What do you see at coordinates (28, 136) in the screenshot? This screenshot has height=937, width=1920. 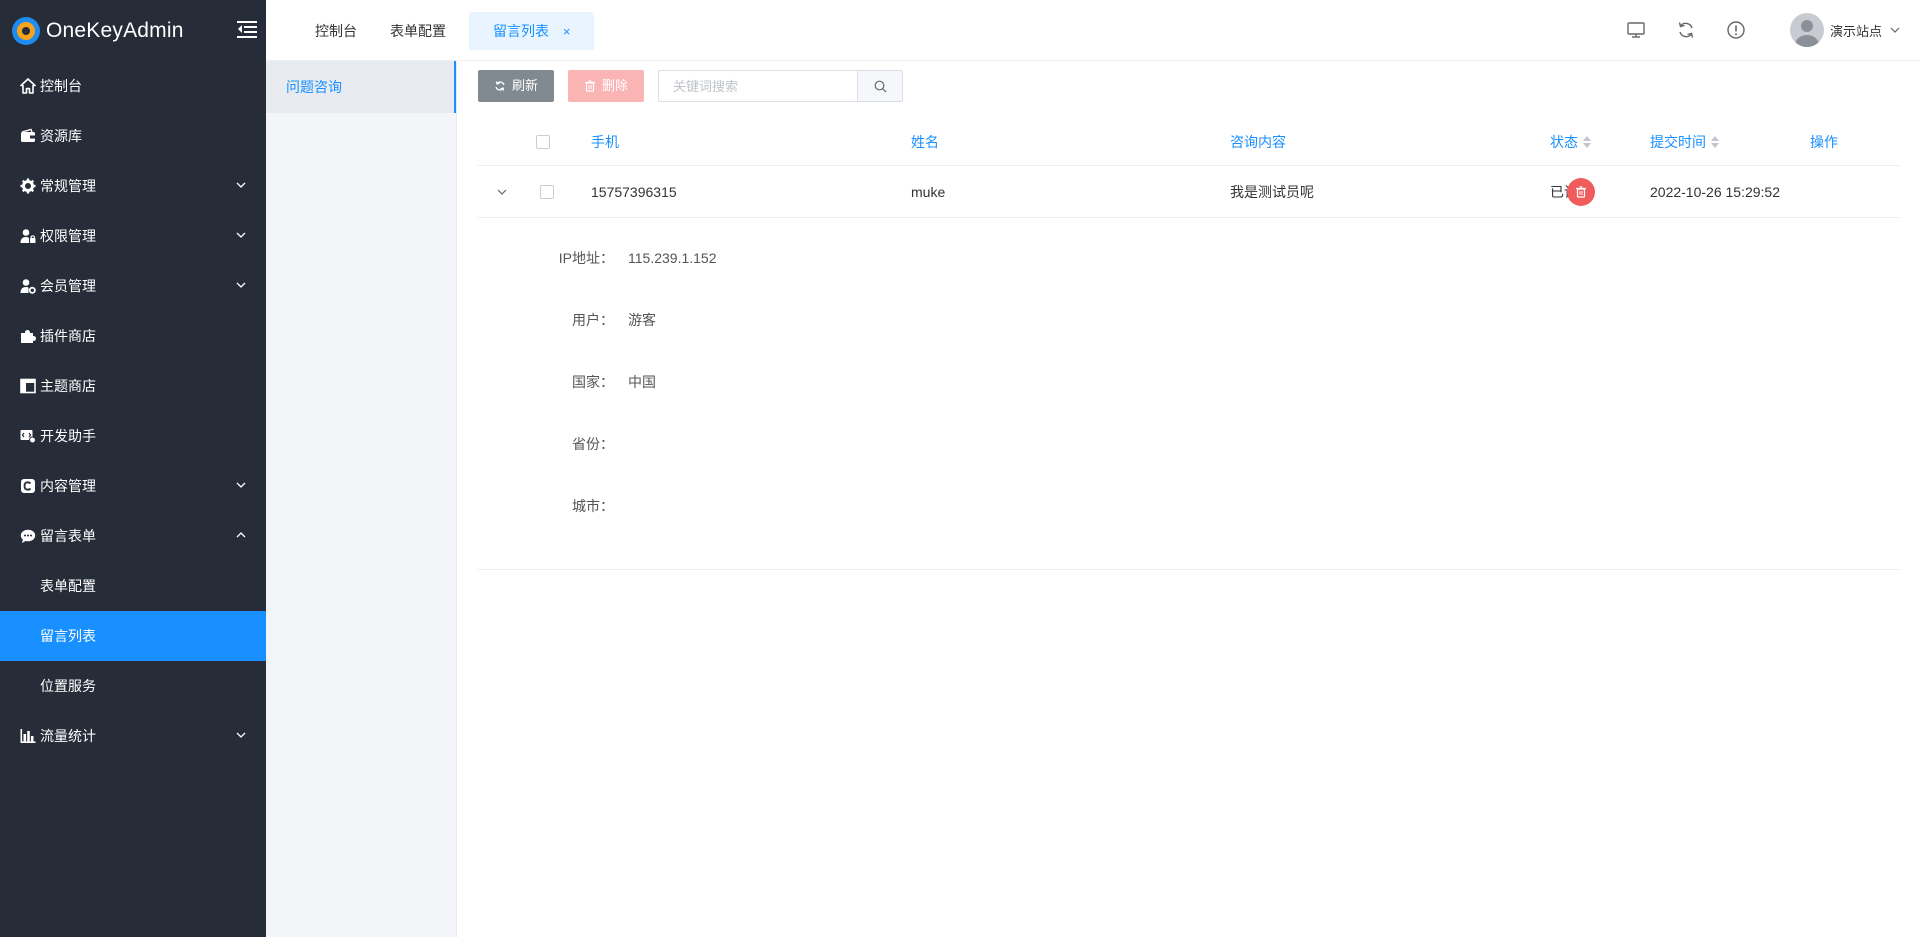 I see `wallet-icon` at bounding box center [28, 136].